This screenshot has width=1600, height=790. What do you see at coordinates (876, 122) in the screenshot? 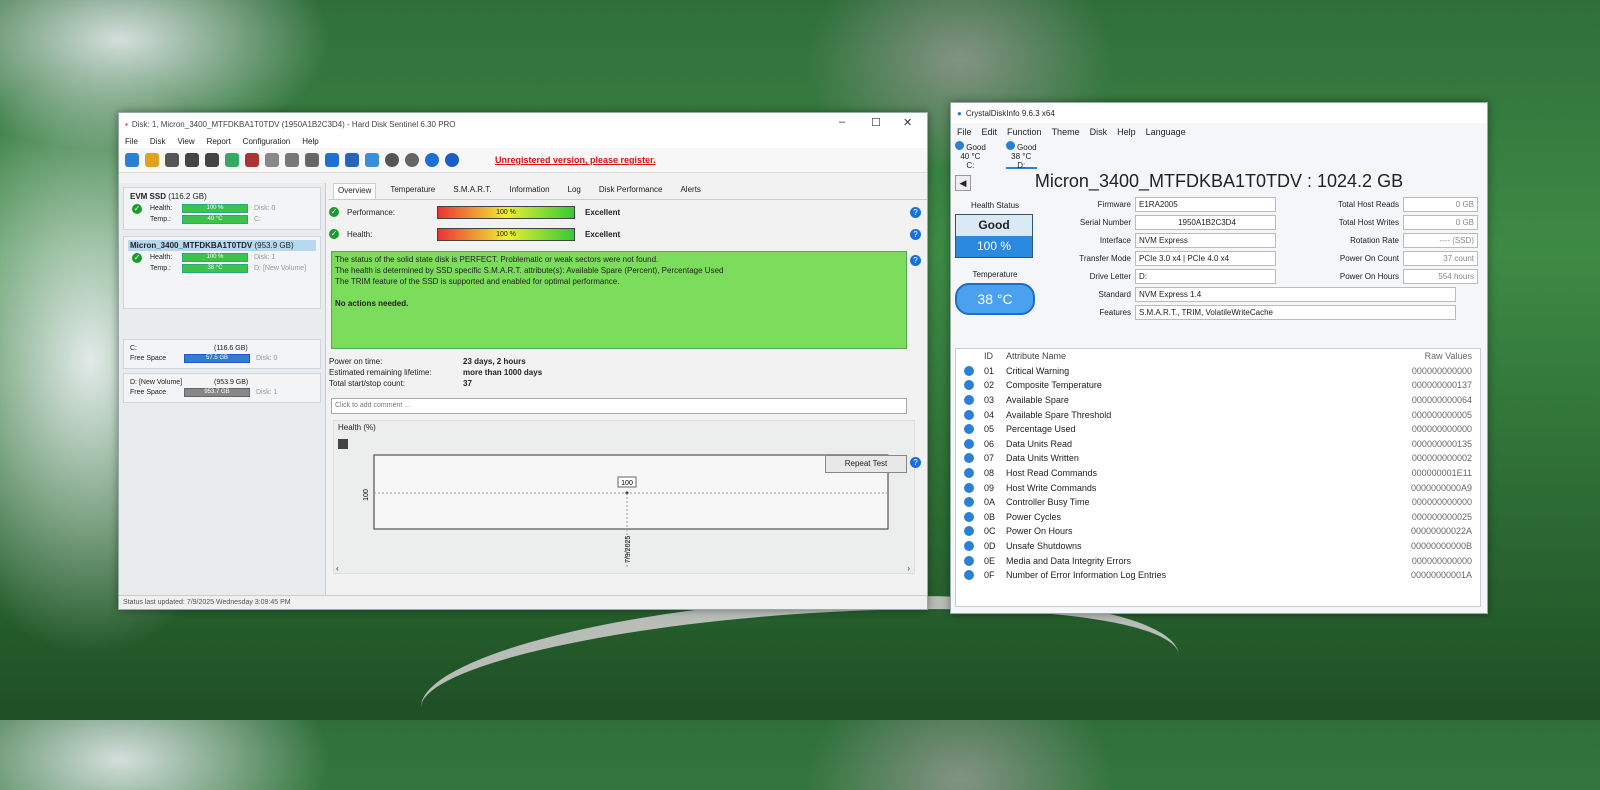
I see `maximize-icon: ☐` at bounding box center [876, 122].